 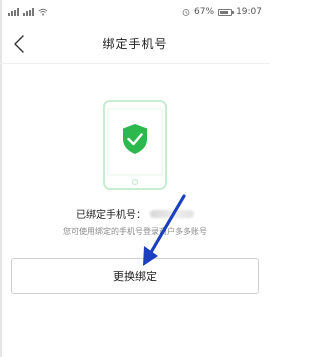 What do you see at coordinates (43, 12) in the screenshot?
I see `wifi-icon` at bounding box center [43, 12].